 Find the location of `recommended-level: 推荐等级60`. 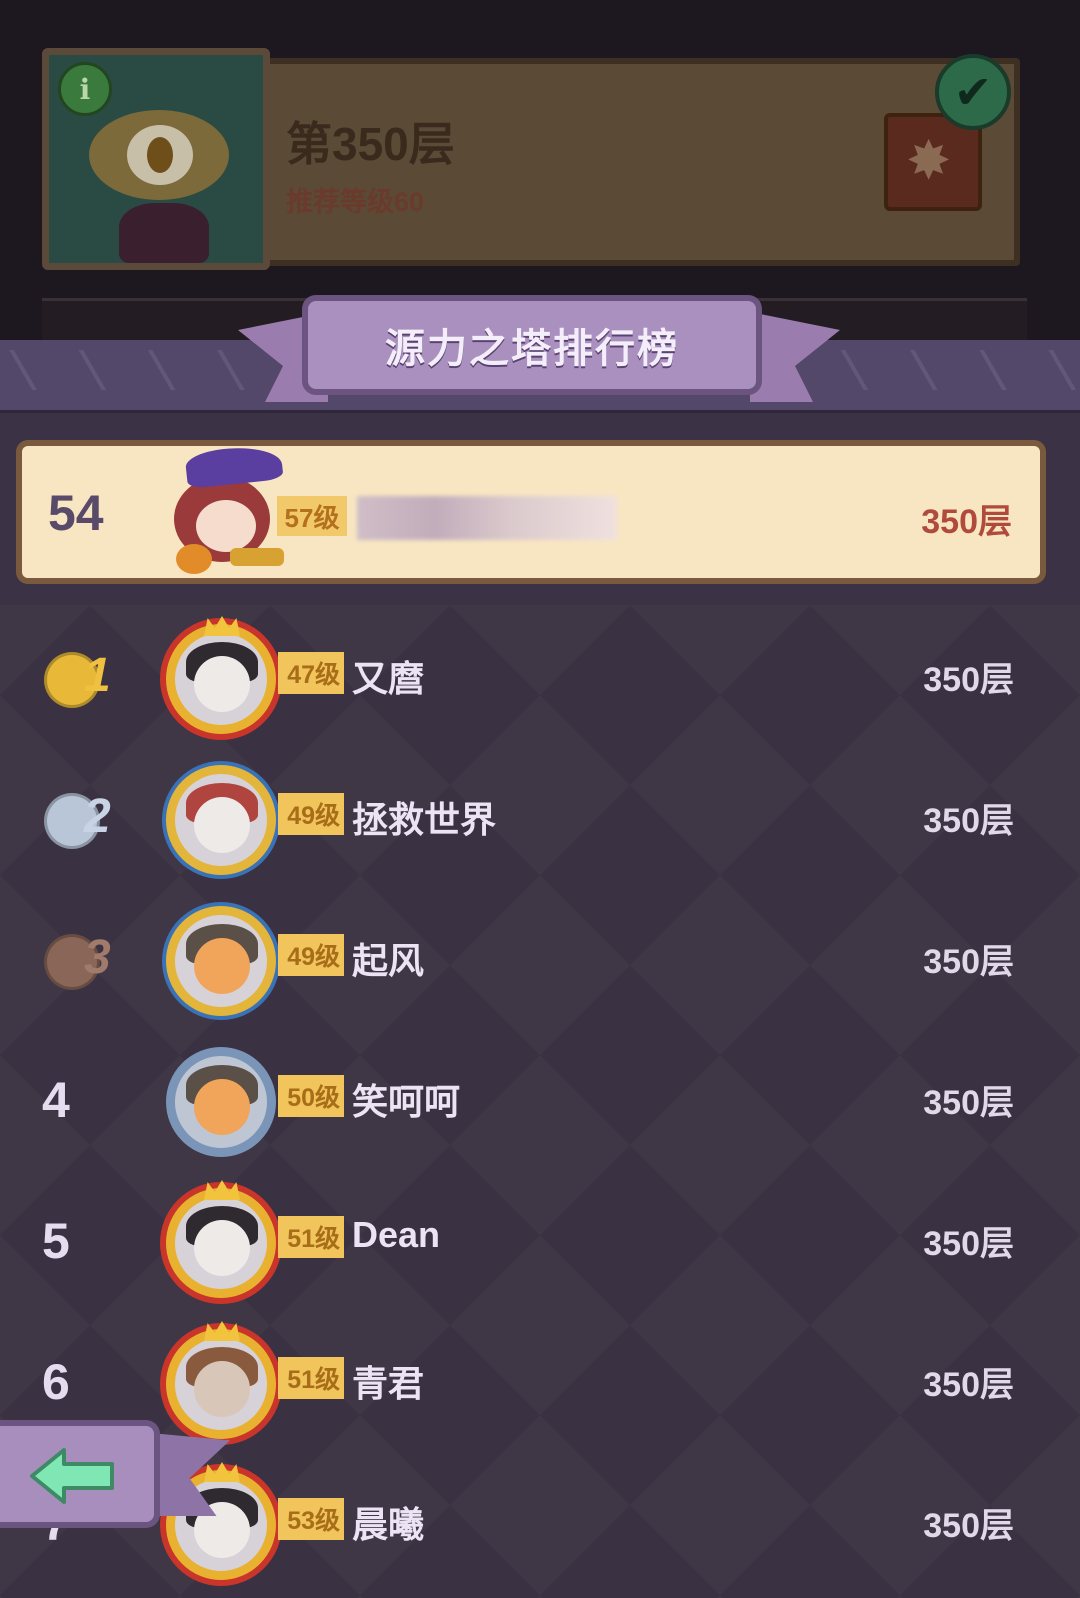

recommended-level: 推荐等级60 is located at coordinates (355, 202).